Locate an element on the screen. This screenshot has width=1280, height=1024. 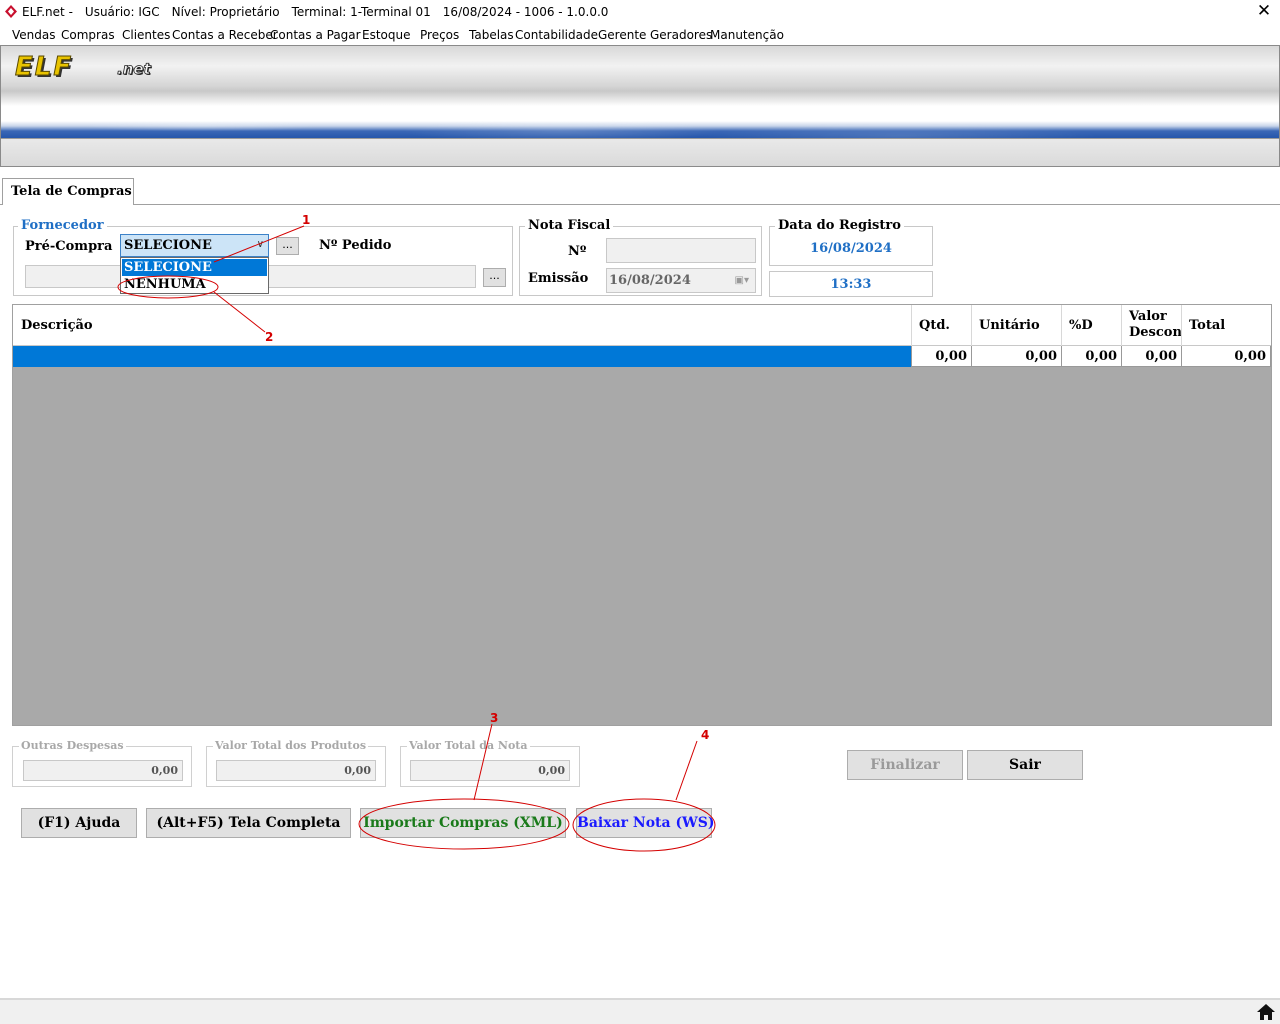
row-descricao-cell-selected is located at coordinates (462, 356).